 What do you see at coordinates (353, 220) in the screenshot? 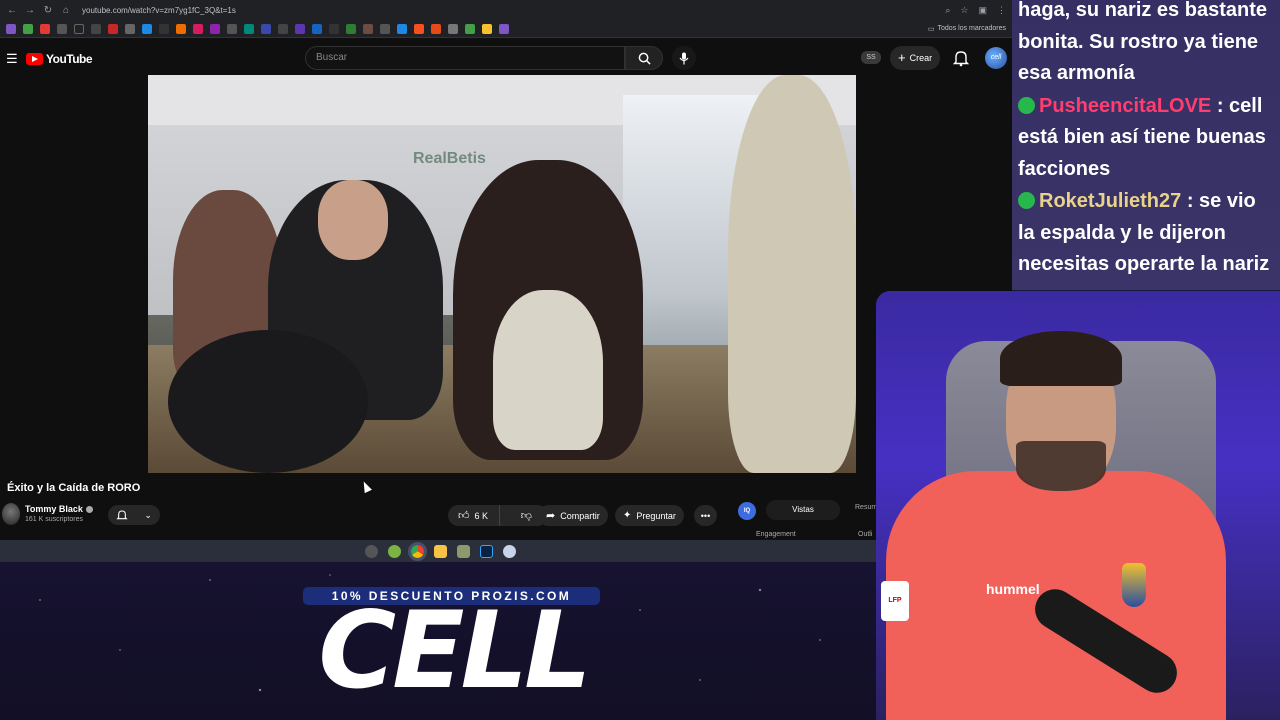
I see `video-frame-person` at bounding box center [353, 220].